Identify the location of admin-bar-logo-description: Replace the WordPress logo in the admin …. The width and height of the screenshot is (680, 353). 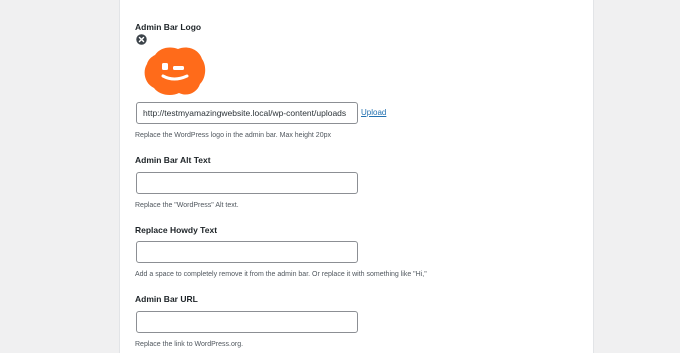
(233, 135).